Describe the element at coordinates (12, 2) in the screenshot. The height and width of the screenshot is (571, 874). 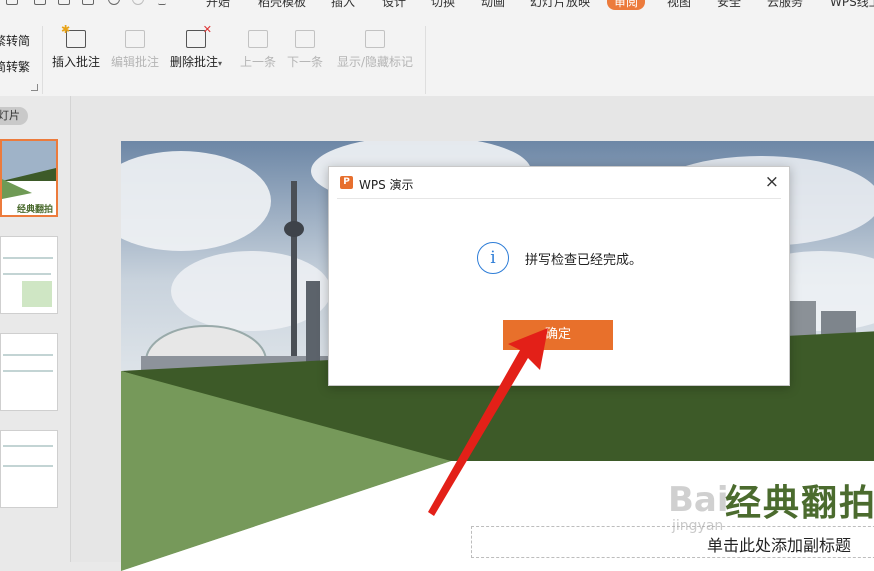
I see `save-icon` at that location.